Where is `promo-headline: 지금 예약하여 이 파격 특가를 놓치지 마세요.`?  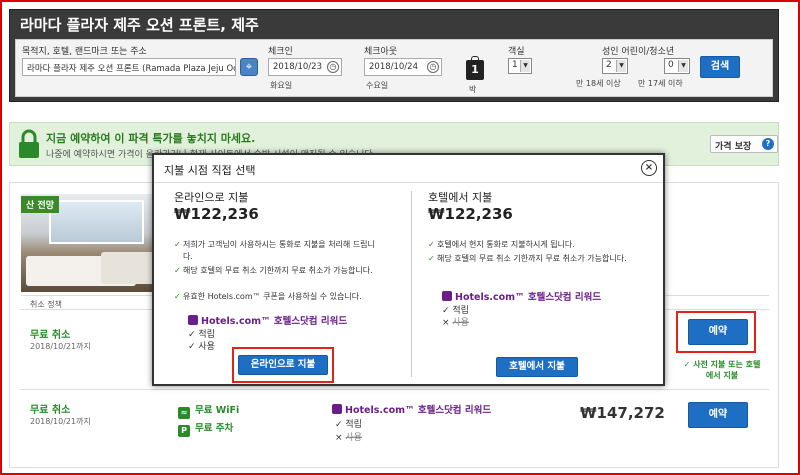 promo-headline: 지금 예약하여 이 파격 특가를 놓치지 마세요. is located at coordinates (151, 138).